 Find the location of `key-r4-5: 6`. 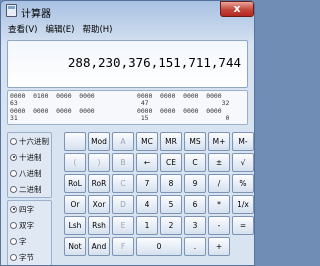

key-r4-5: 6 is located at coordinates (195, 204).